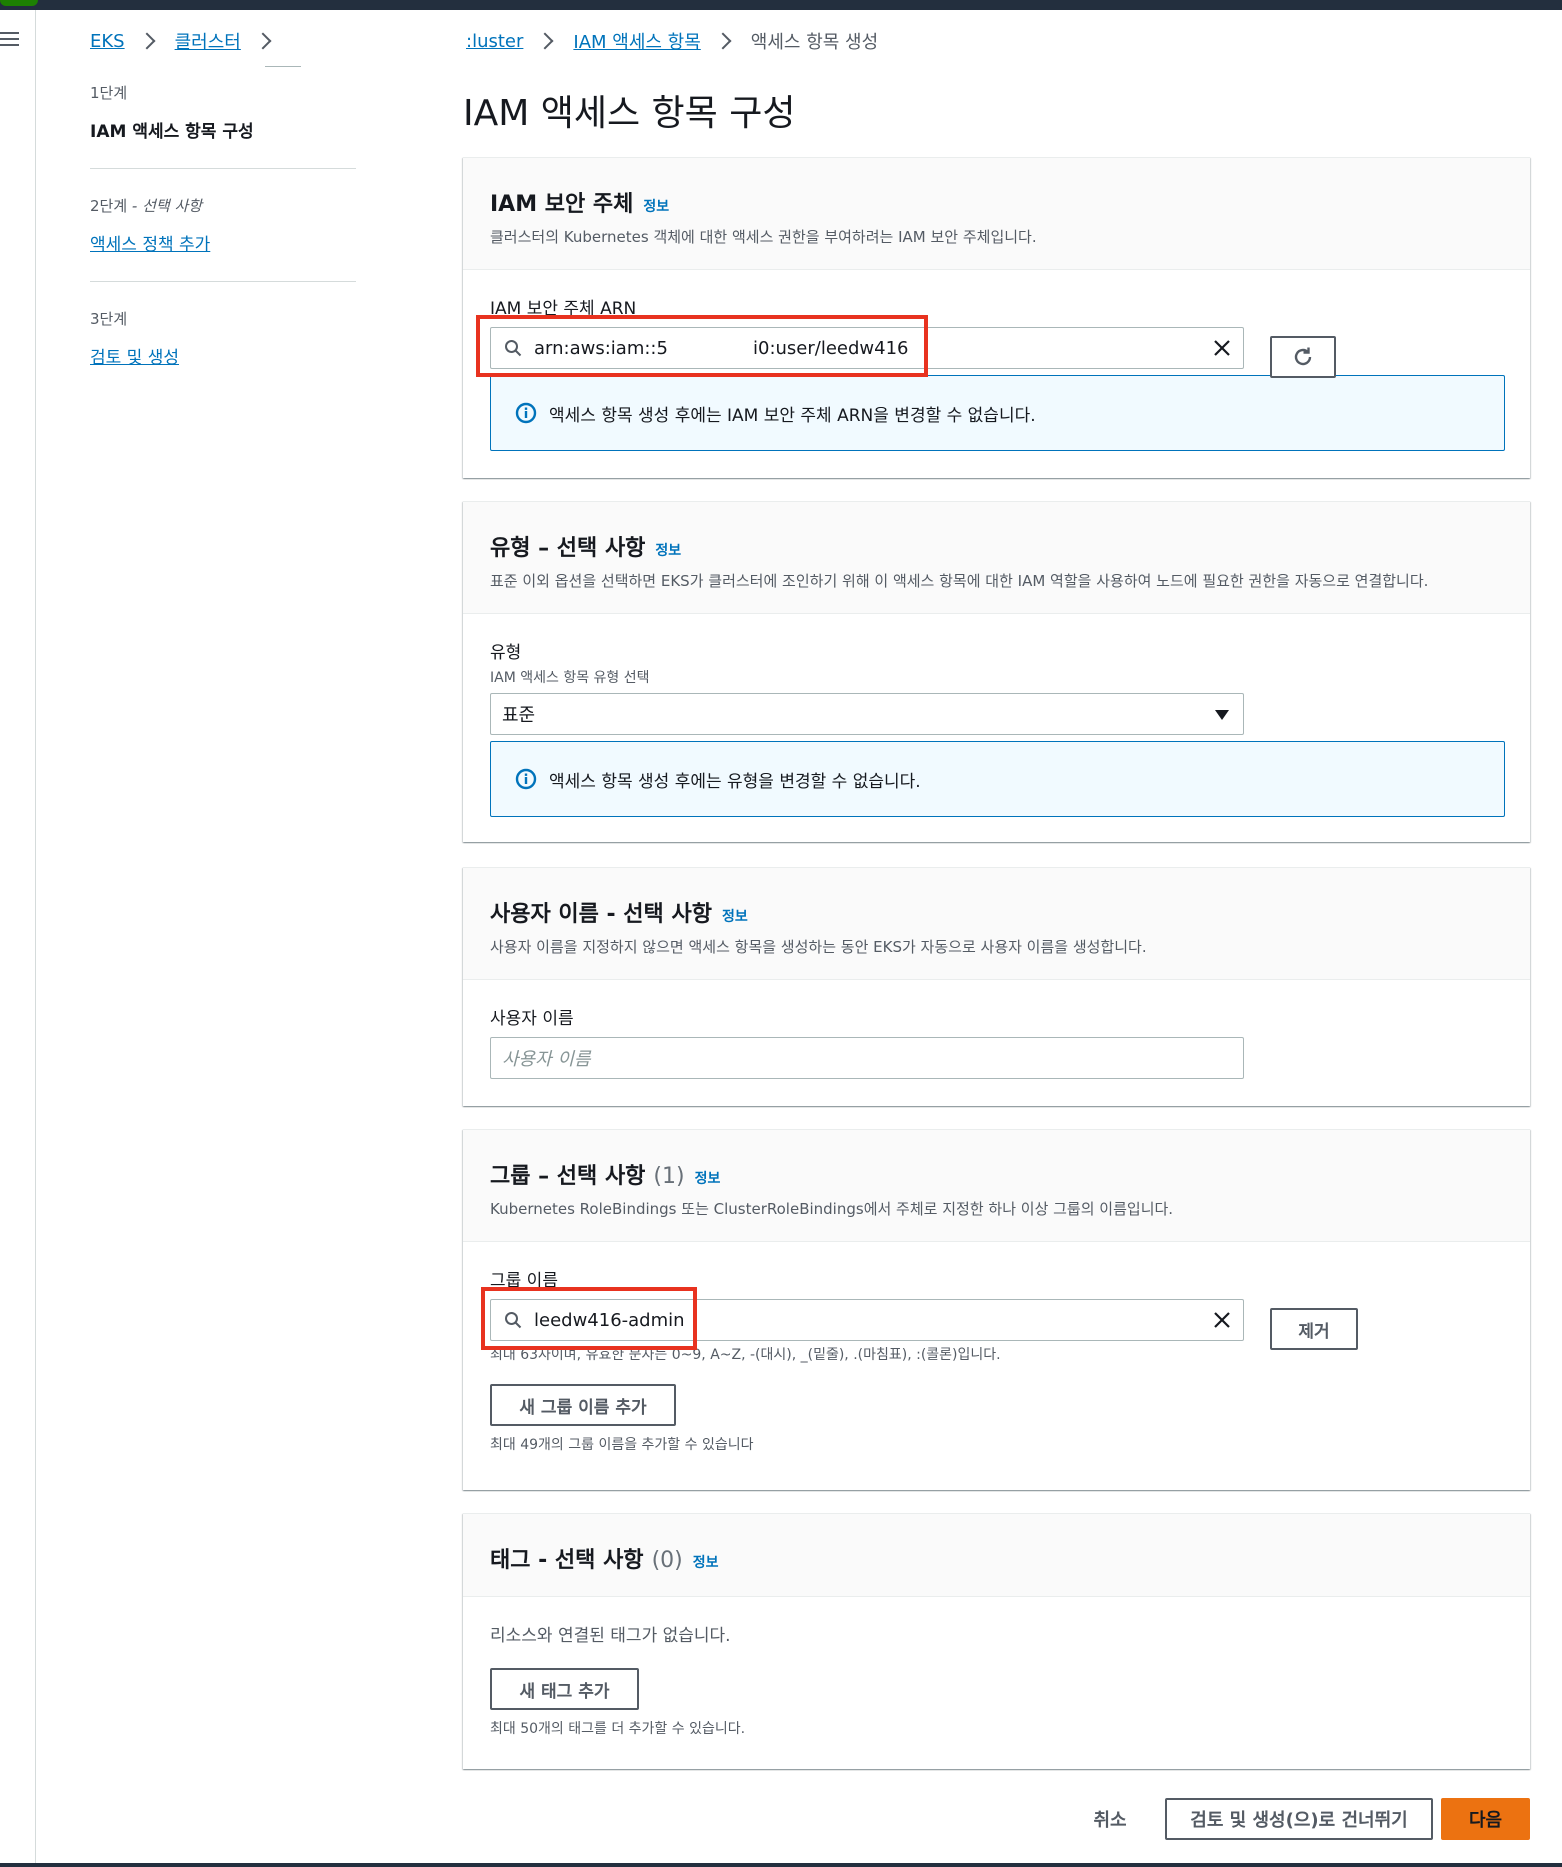 This screenshot has width=1562, height=1867. I want to click on step-3: 3단계 검토 및 생성, so click(223, 351).